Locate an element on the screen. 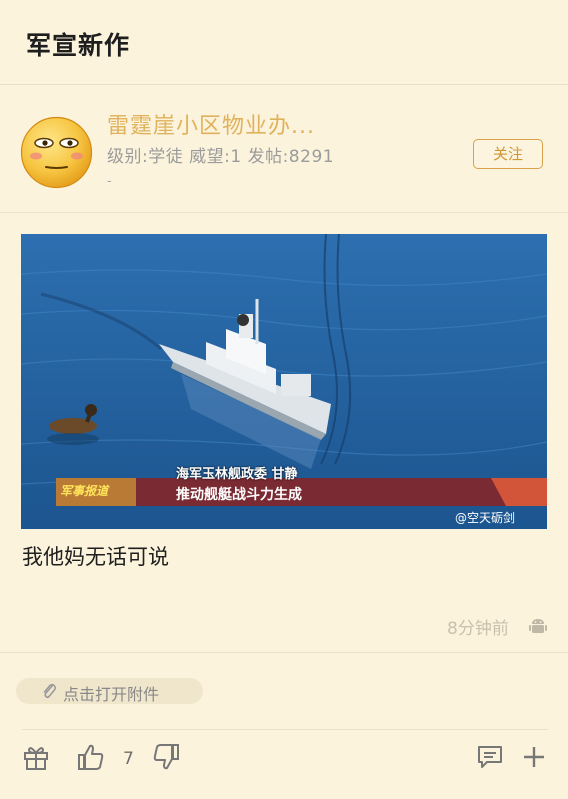 This screenshot has width=568, height=799. plus-icon is located at coordinates (534, 757).